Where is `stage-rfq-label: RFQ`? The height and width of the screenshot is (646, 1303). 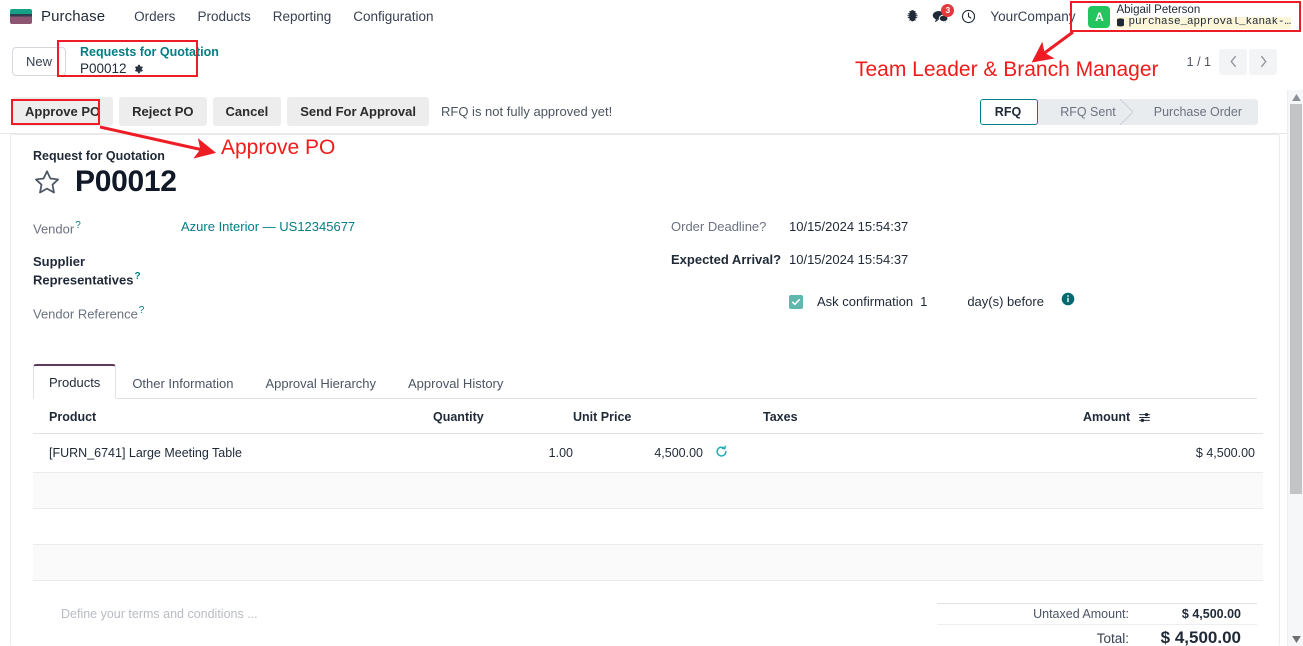
stage-rfq-label: RFQ is located at coordinates (1008, 111).